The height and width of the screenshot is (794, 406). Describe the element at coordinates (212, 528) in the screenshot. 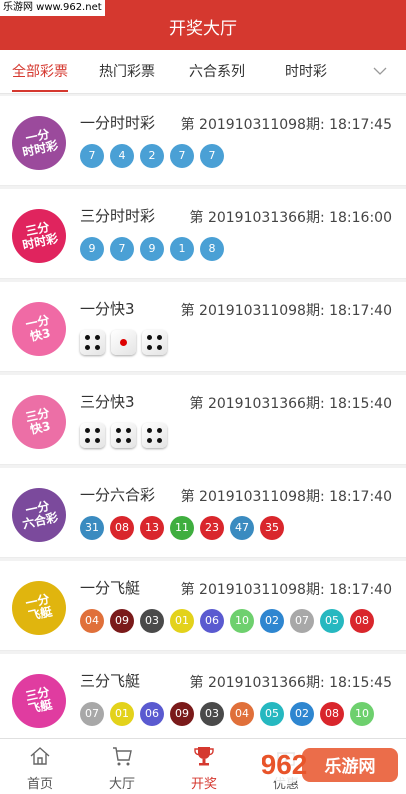

I see `result-ball: 23` at that location.